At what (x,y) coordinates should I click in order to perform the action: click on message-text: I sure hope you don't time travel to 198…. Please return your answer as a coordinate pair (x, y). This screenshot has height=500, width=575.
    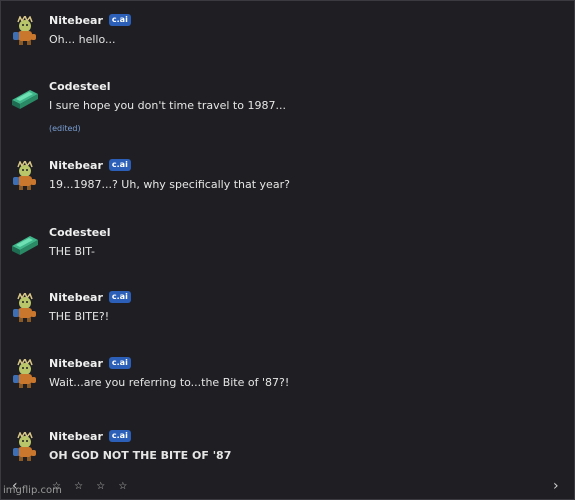
    Looking at the image, I should click on (167, 105).